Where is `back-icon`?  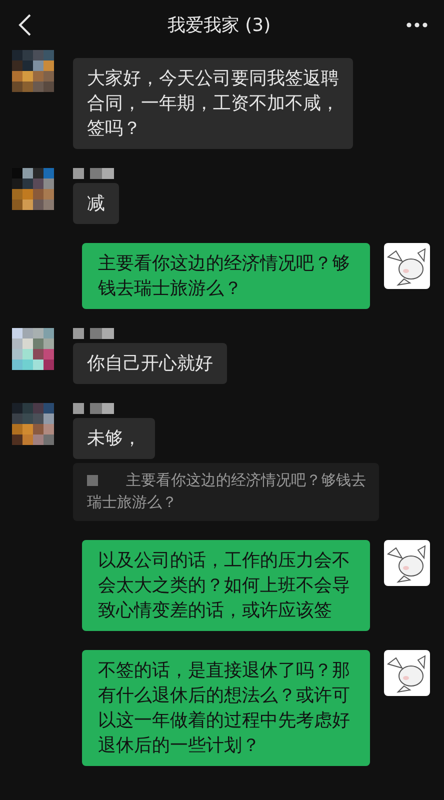 back-icon is located at coordinates (25, 25).